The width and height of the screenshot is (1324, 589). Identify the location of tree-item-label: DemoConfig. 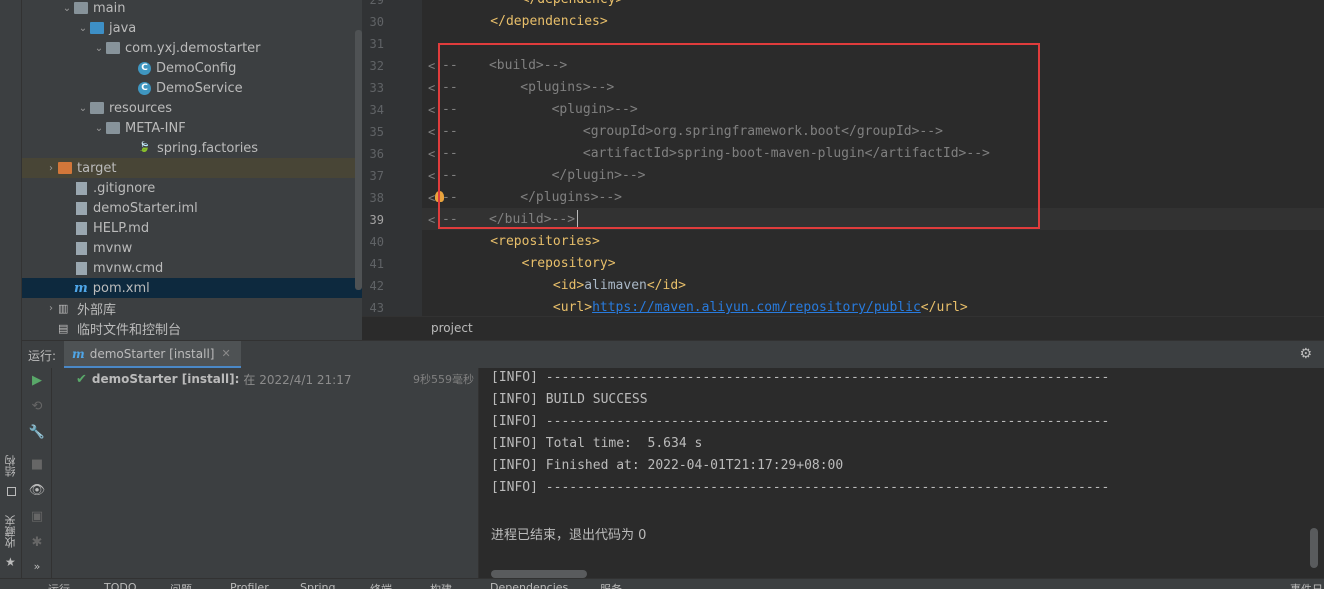
(196, 68).